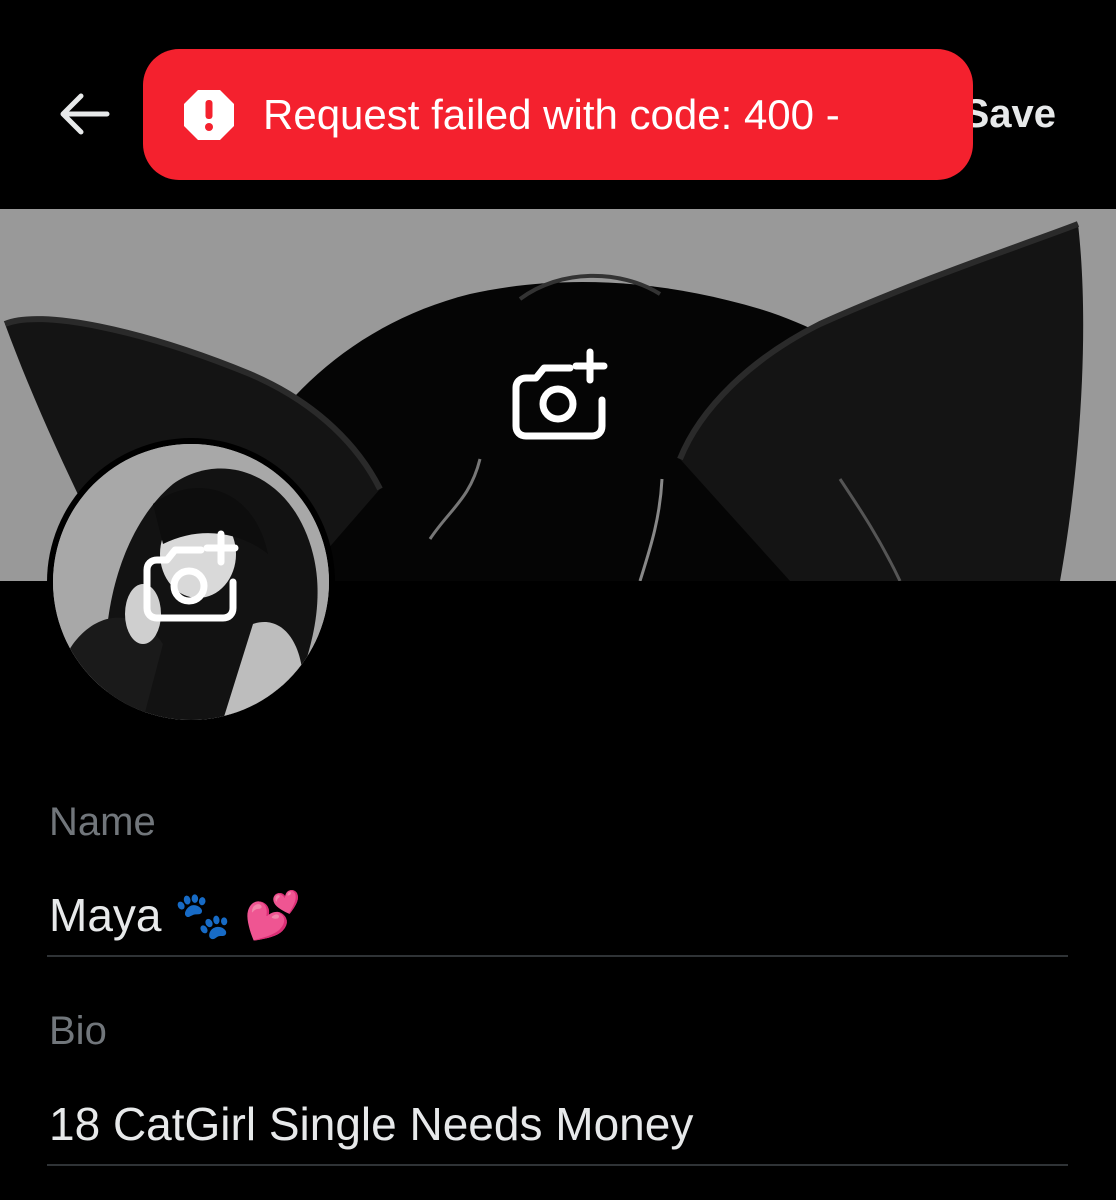  I want to click on bio-divider, so click(557, 1165).